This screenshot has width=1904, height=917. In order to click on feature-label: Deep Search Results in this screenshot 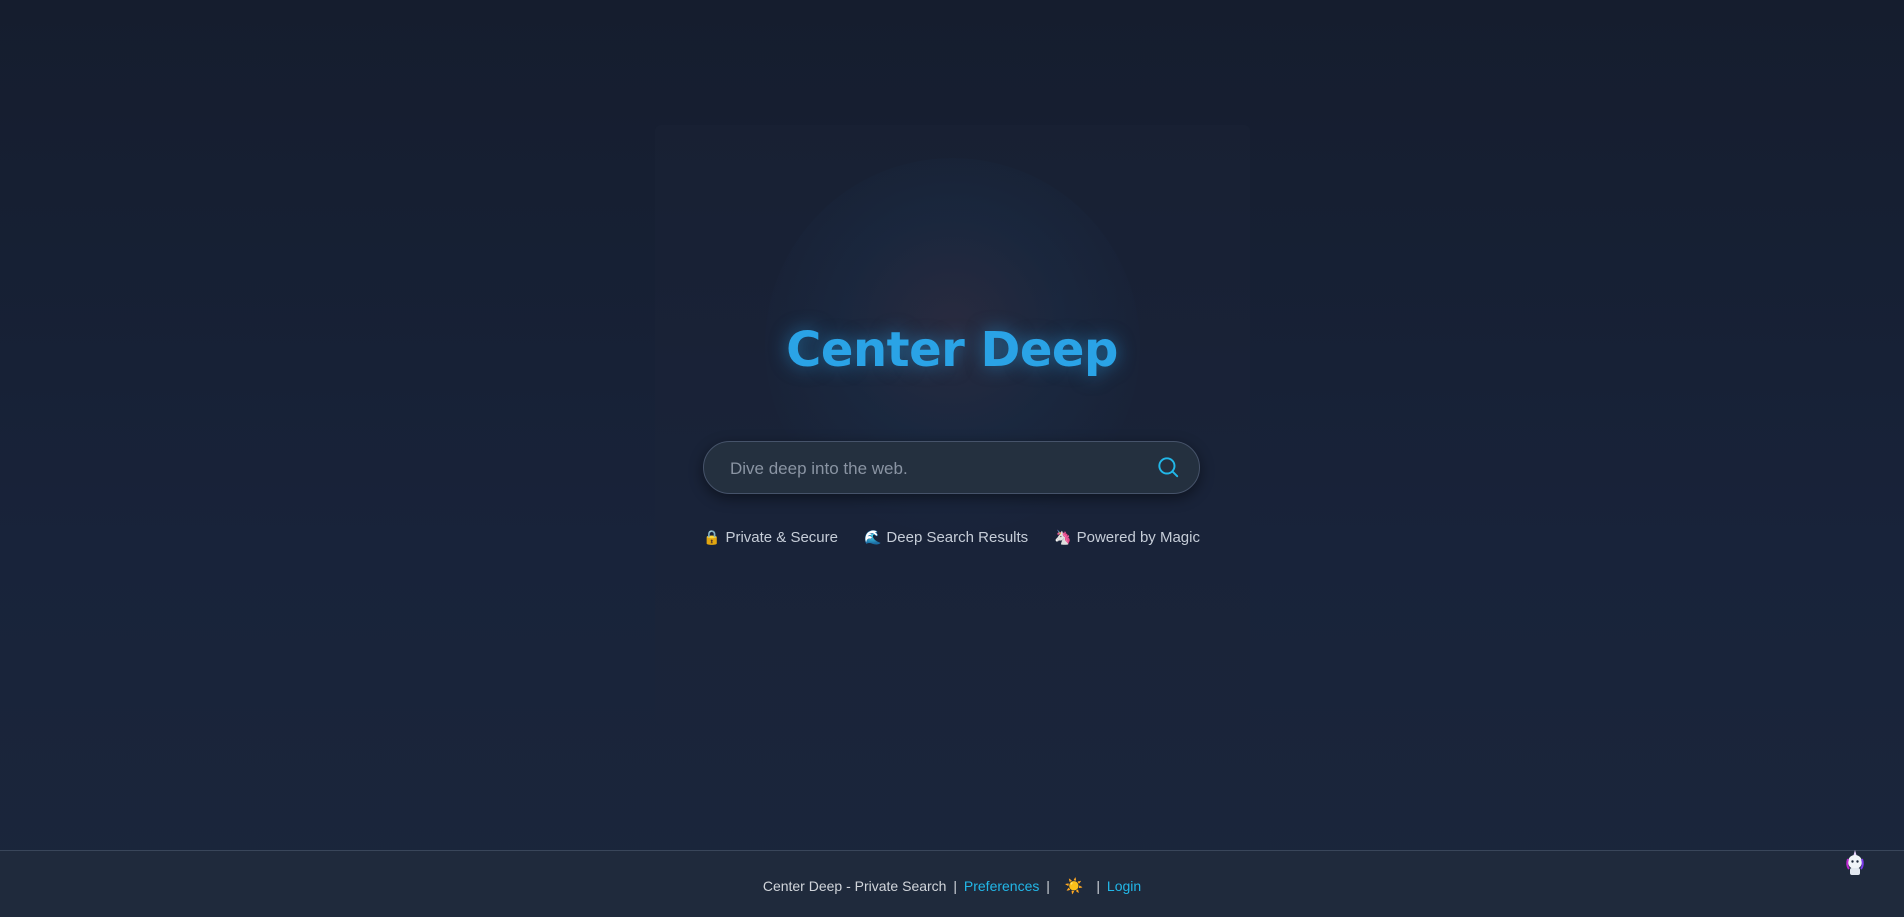, I will do `click(957, 537)`.